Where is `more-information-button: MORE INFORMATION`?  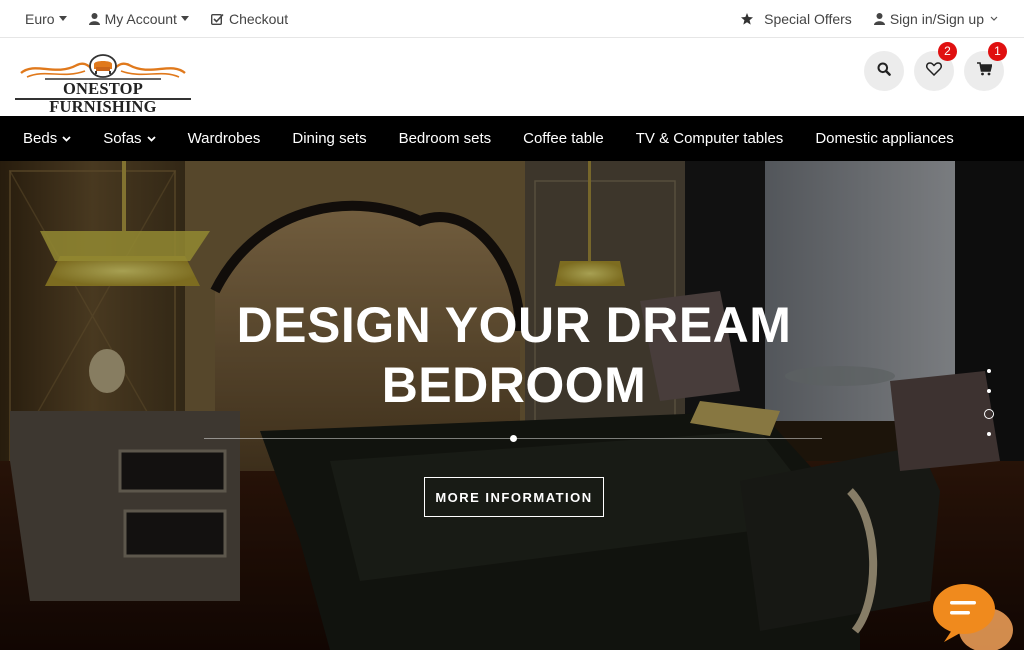
more-information-button: MORE INFORMATION is located at coordinates (514, 497).